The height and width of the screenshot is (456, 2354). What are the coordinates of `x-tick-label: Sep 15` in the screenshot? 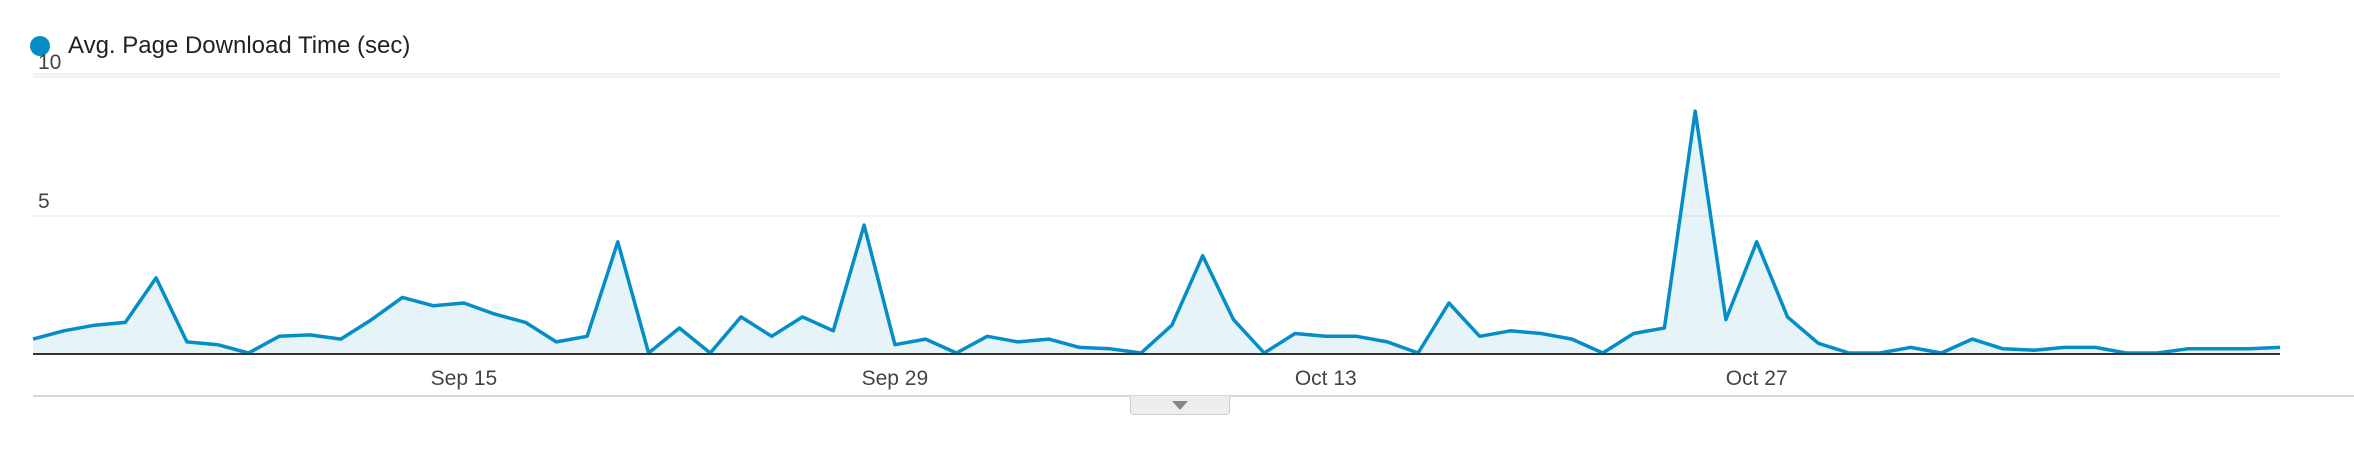 It's located at (464, 378).